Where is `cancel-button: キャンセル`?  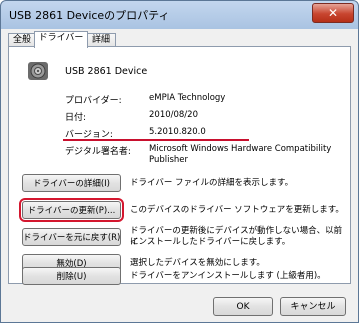
cancel-button: キャンセル is located at coordinates (313, 306).